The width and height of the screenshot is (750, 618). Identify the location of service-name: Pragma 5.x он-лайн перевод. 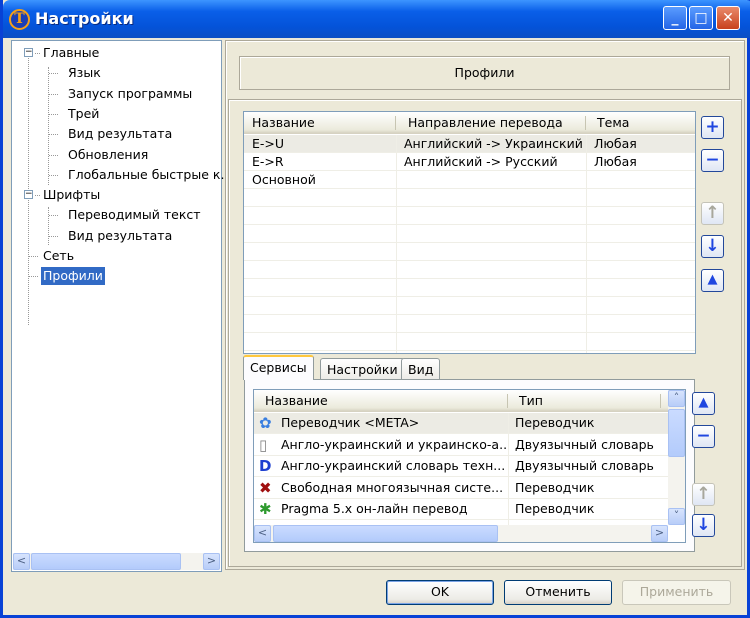
(374, 508).